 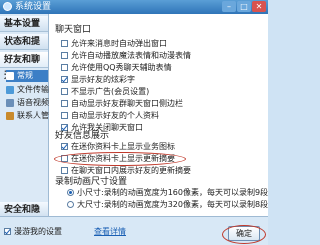 I want to click on sidebar-item-voice-video: 语音视频, so click(x=27, y=103).